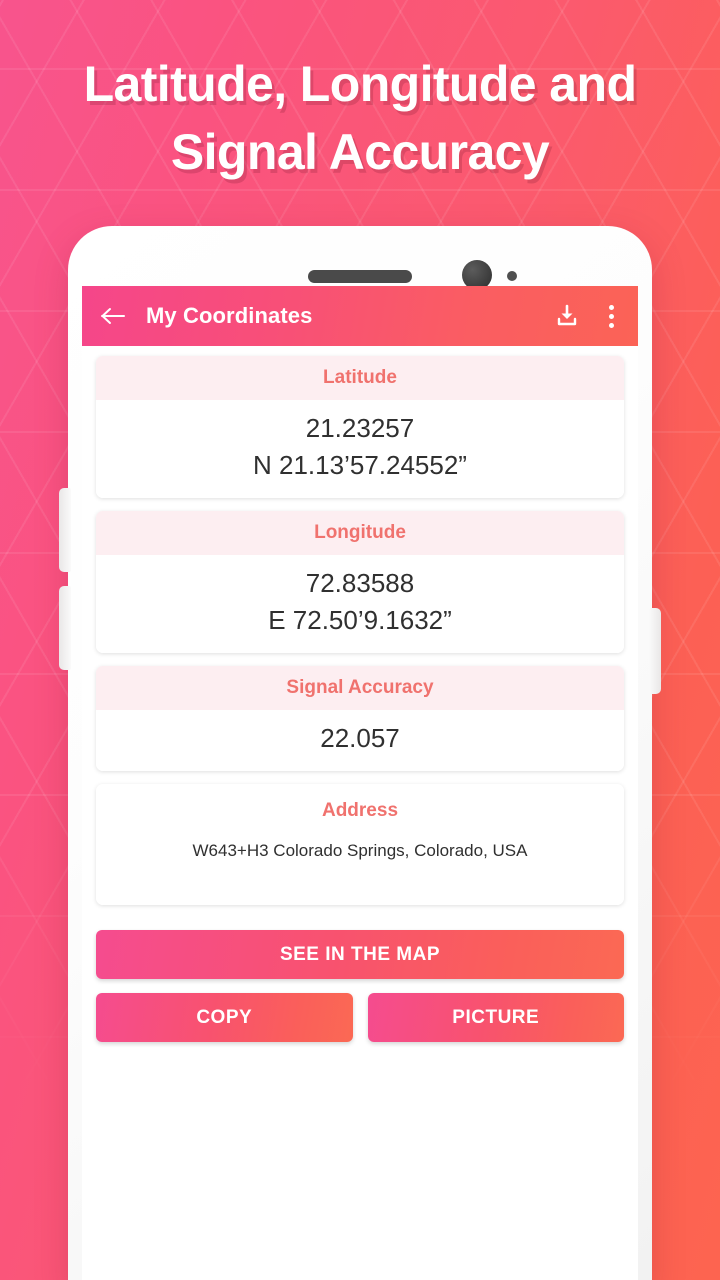  I want to click on headline-line-2: Signal Accuracy, so click(360, 152).